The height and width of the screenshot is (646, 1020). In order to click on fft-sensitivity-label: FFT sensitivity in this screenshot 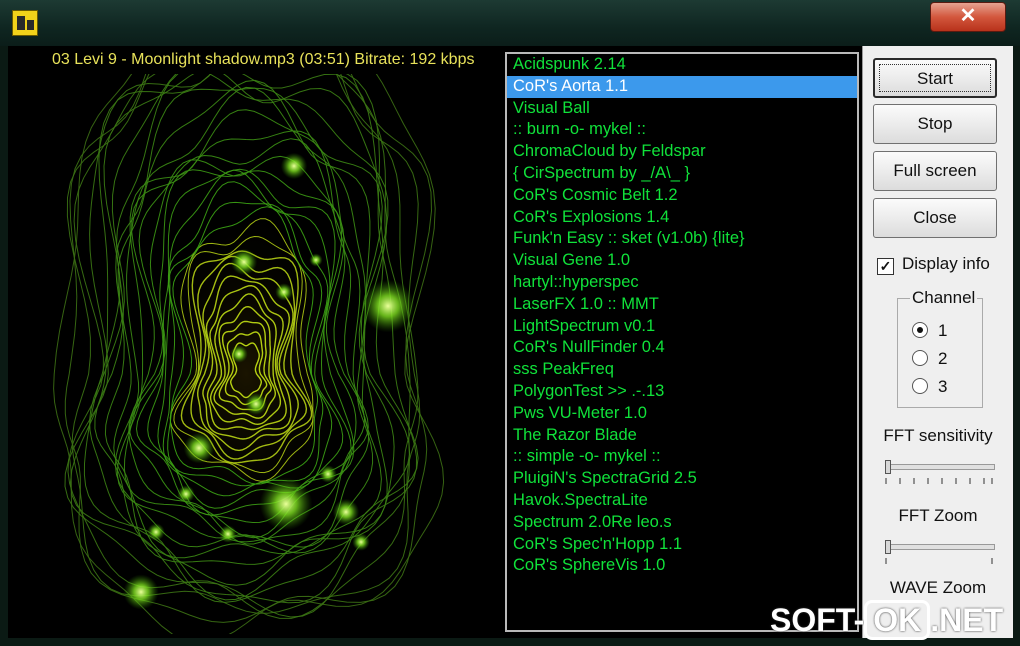, I will do `click(938, 435)`.